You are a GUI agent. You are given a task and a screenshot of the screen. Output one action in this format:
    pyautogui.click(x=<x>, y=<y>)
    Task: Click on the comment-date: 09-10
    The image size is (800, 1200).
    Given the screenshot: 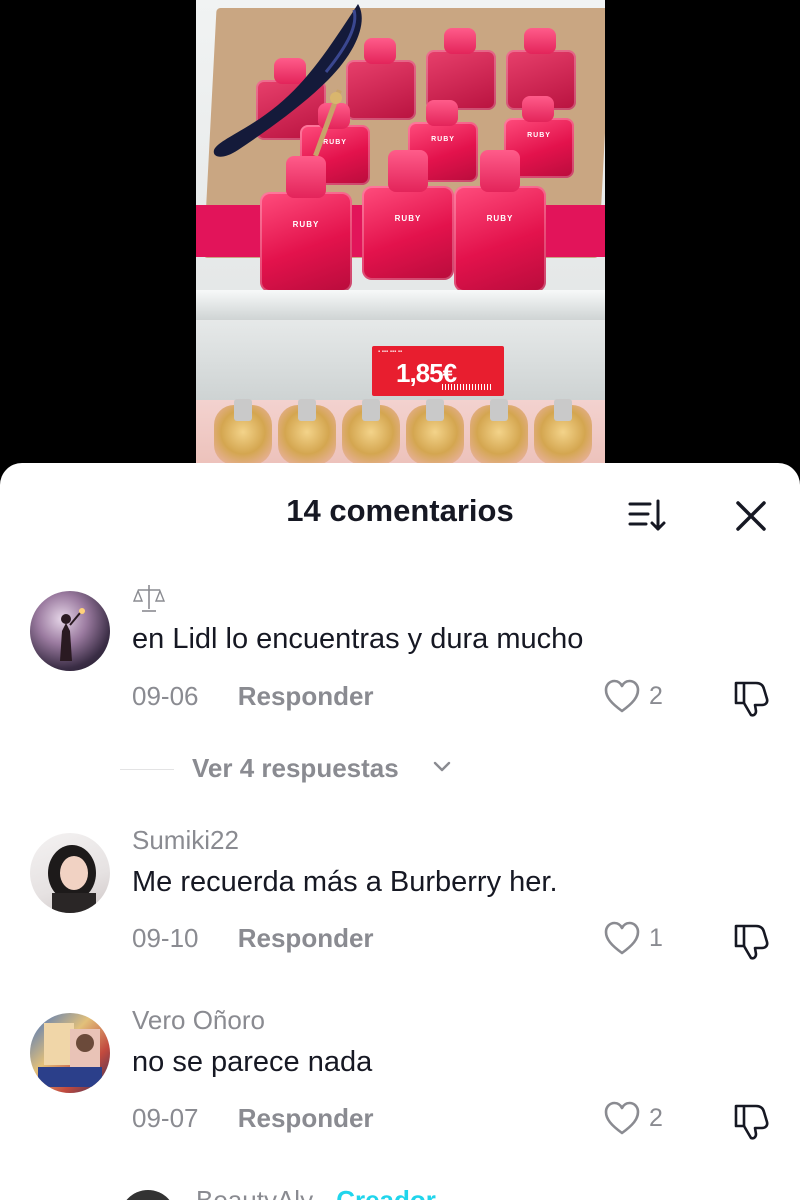 What is the action you would take?
    pyautogui.click(x=165, y=938)
    